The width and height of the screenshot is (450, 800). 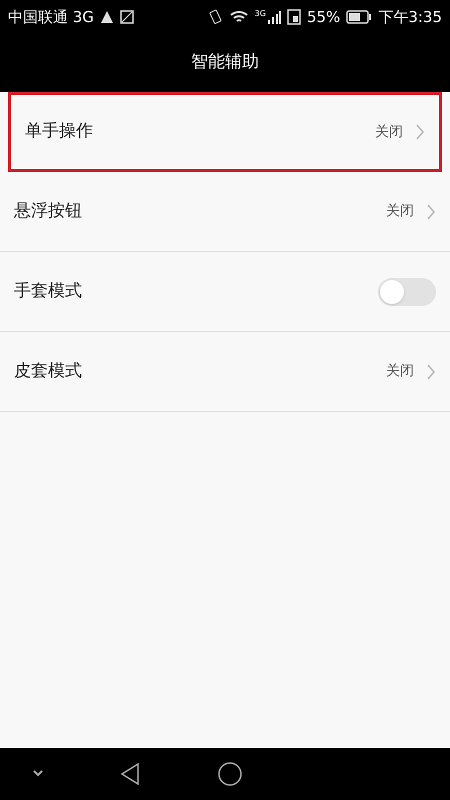 I want to click on clock-text: 下午3:35, so click(x=410, y=17).